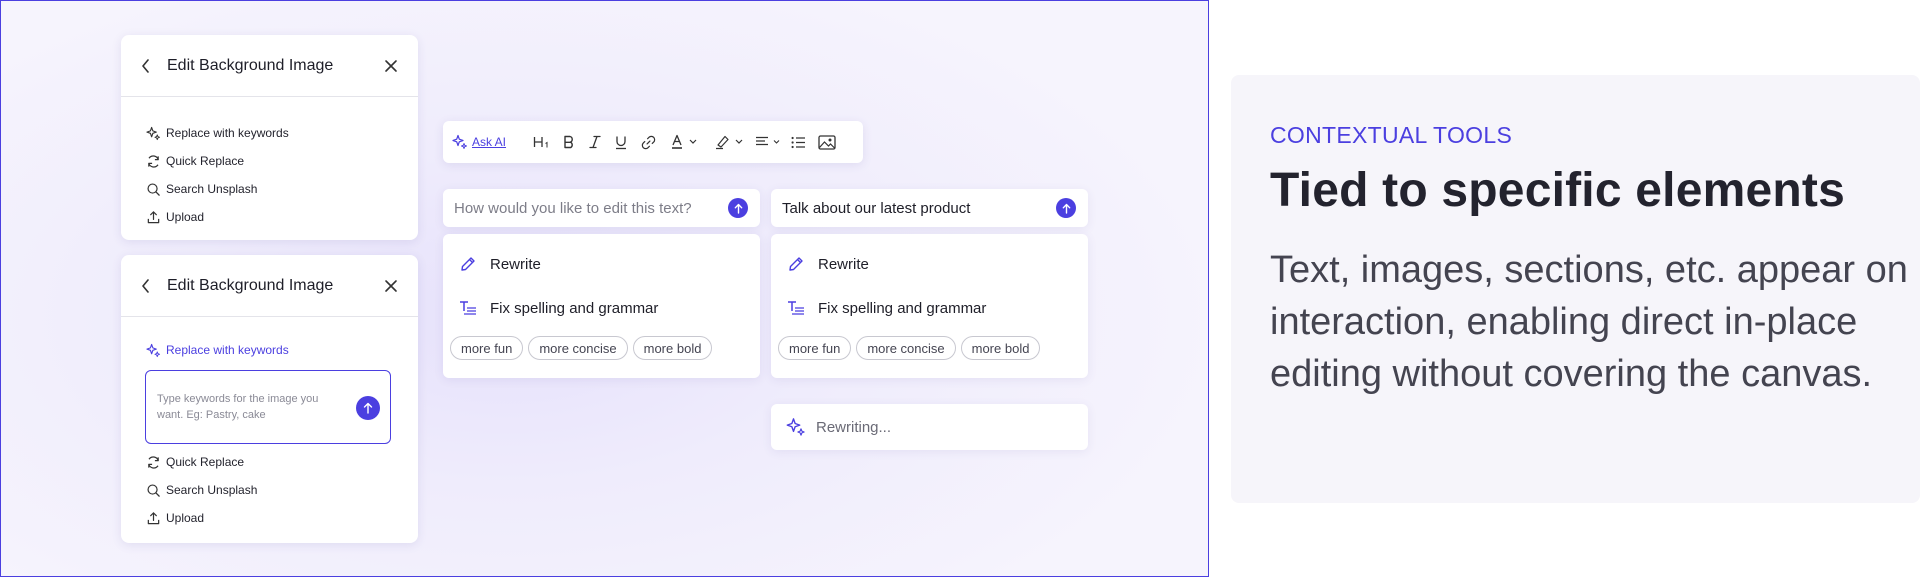  I want to click on text-color-icon, so click(686, 142).